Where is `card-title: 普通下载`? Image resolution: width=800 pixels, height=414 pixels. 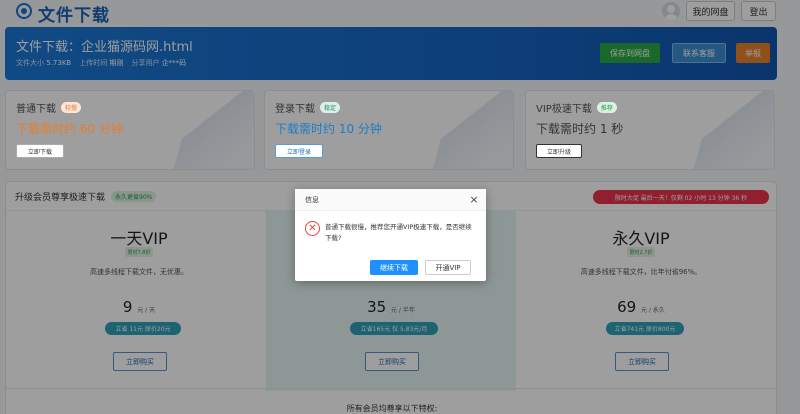
card-title: 普通下载 is located at coordinates (36, 109).